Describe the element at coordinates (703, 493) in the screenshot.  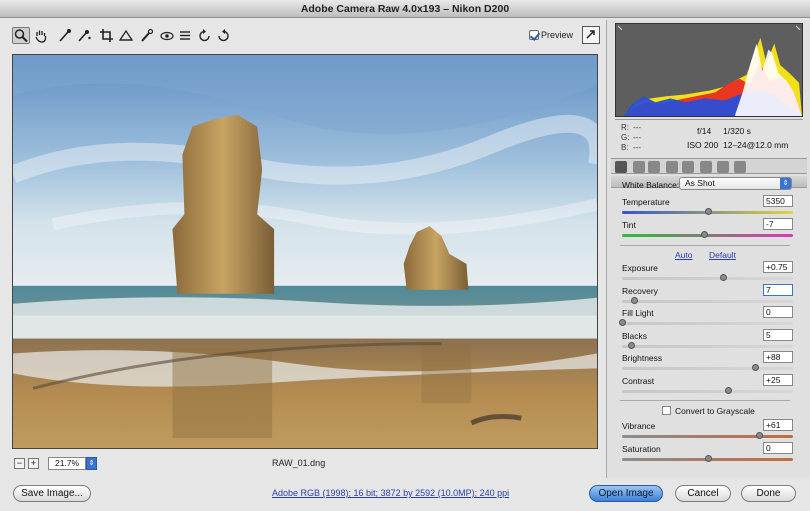
I see `cancel-button: Cancel` at that location.